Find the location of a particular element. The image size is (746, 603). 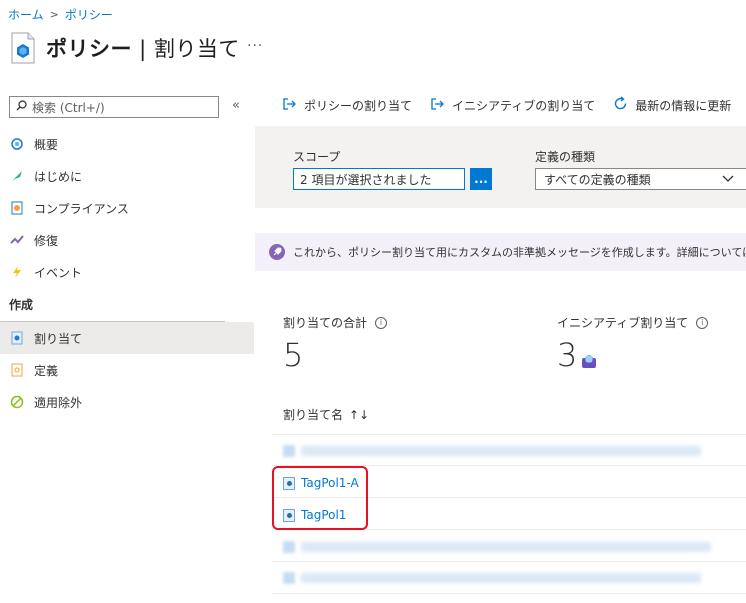

assign-initiative-button: イニシアティブの割り当て is located at coordinates (512, 105).